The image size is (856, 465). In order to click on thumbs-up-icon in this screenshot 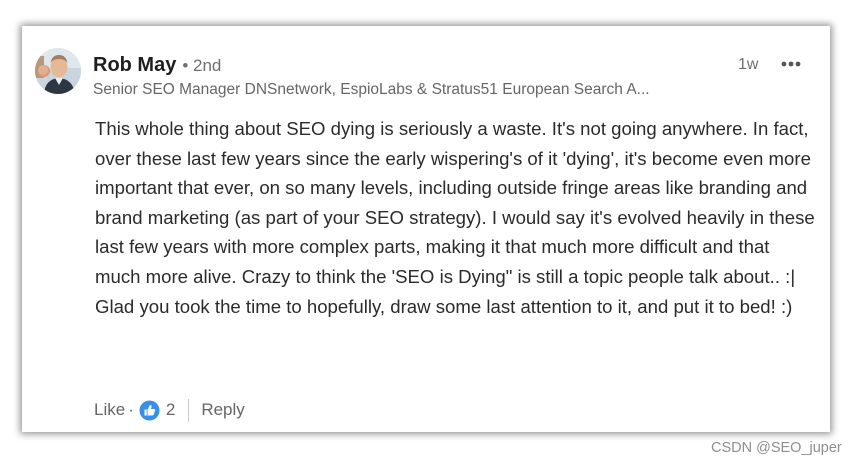, I will do `click(149, 410)`.